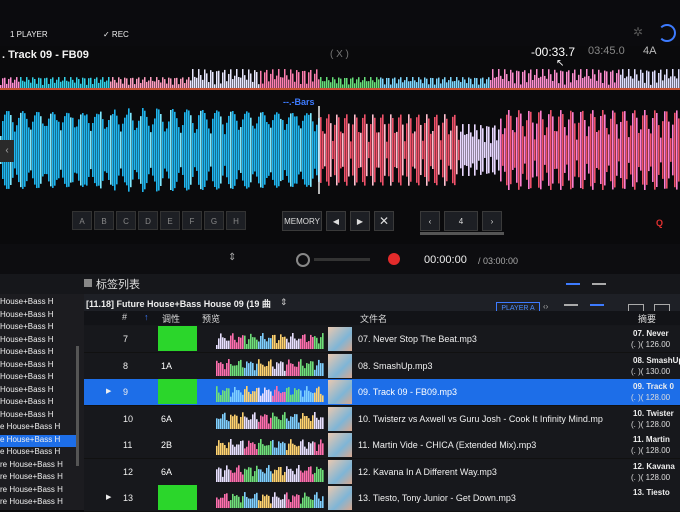 This screenshot has width=680, height=512. I want to click on play-indicator-icon: ▶, so click(109, 391).